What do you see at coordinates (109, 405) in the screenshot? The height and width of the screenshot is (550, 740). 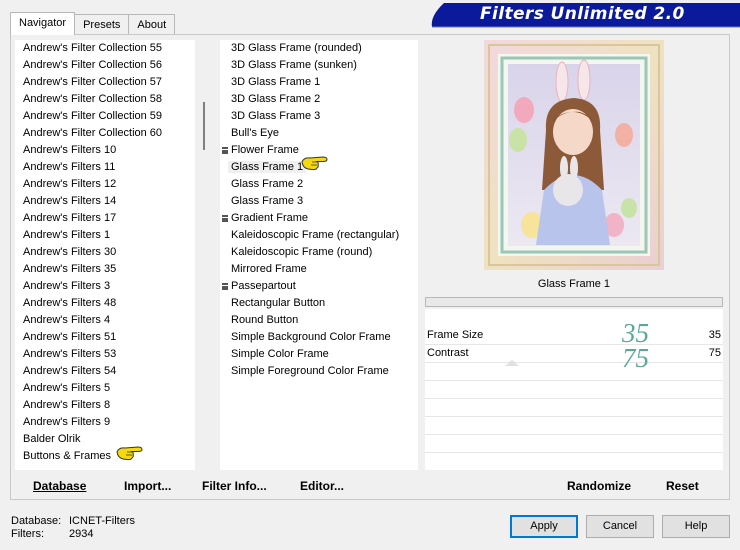 I see `category-item: Andrew's Filters 8` at bounding box center [109, 405].